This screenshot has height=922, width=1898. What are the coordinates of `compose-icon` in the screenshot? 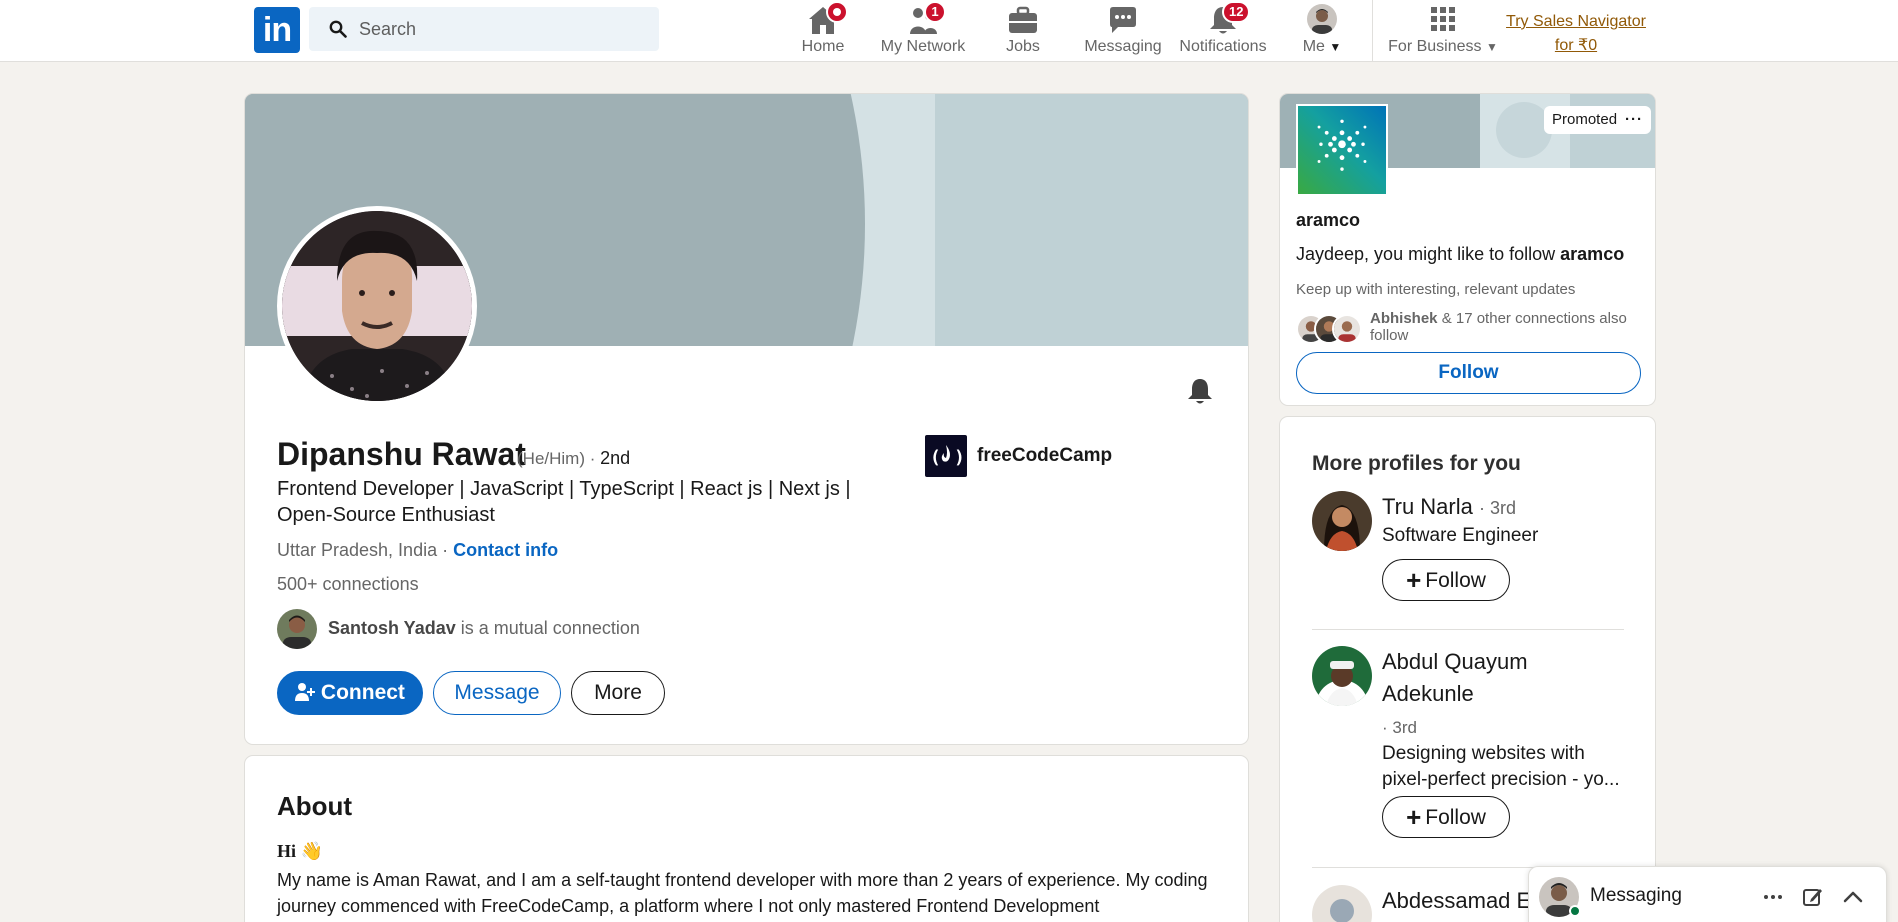 It's located at (1813, 897).